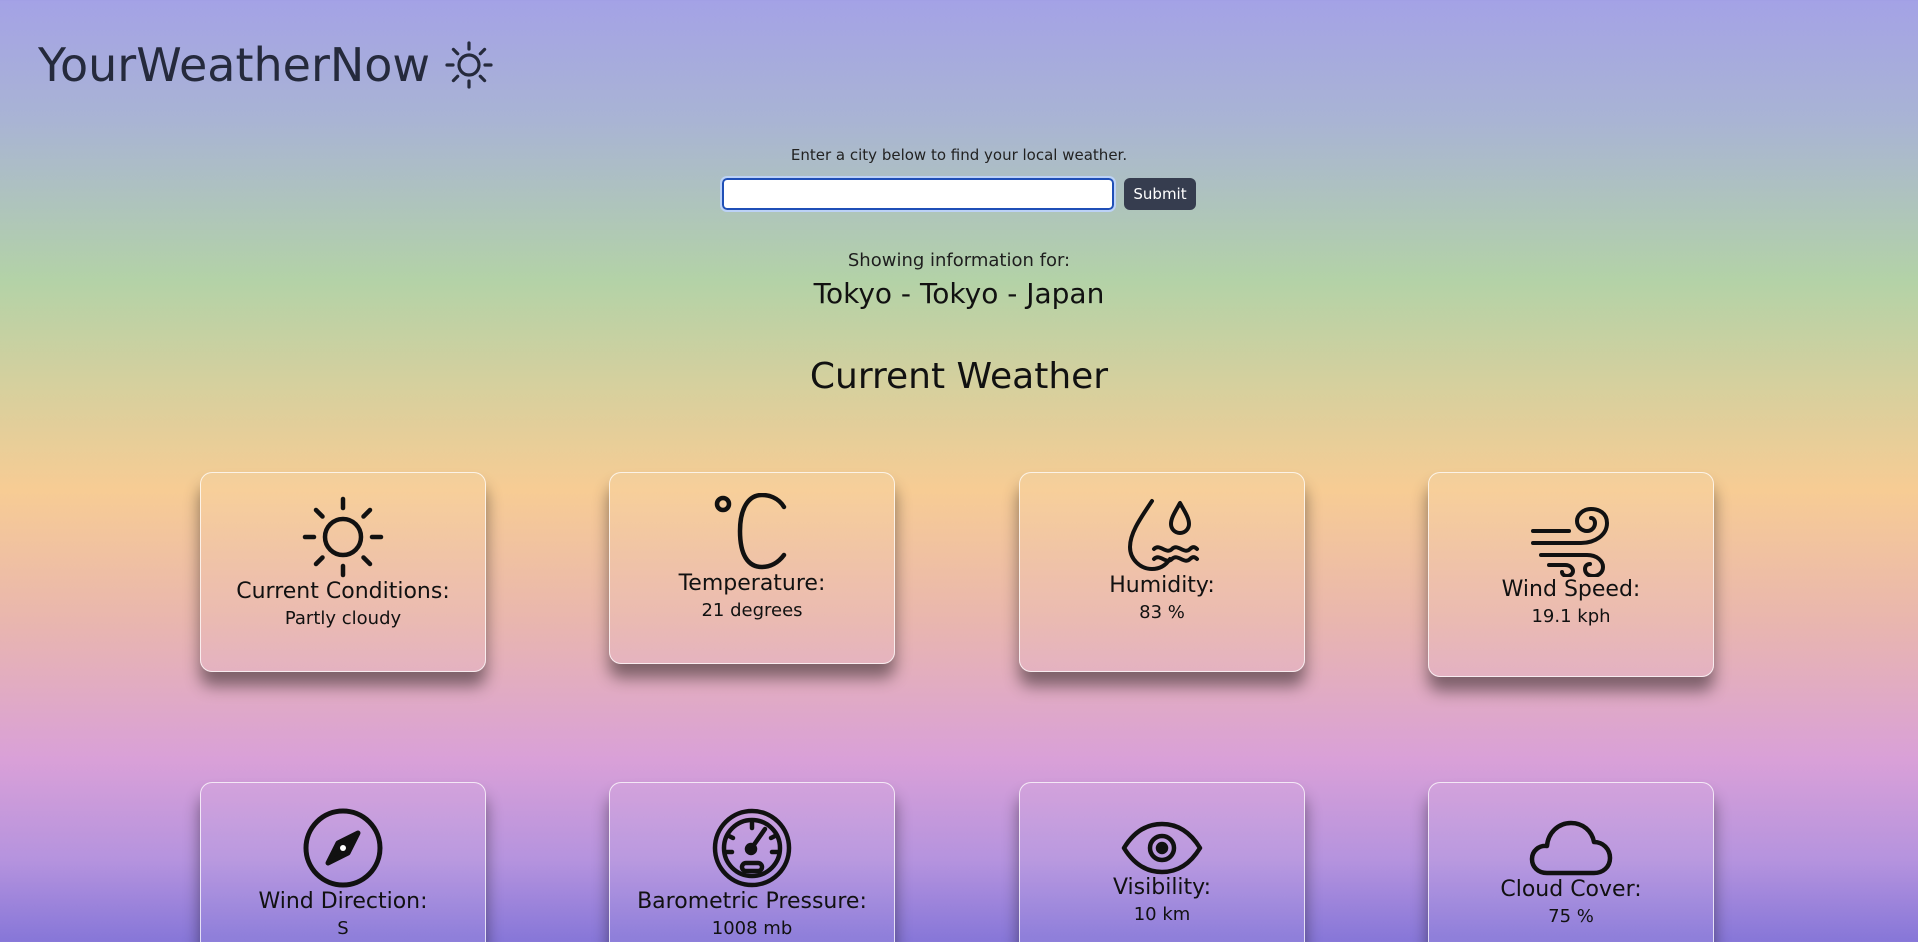 Image resolution: width=1918 pixels, height=942 pixels. I want to click on card-label: Wind Speed:, so click(1571, 589).